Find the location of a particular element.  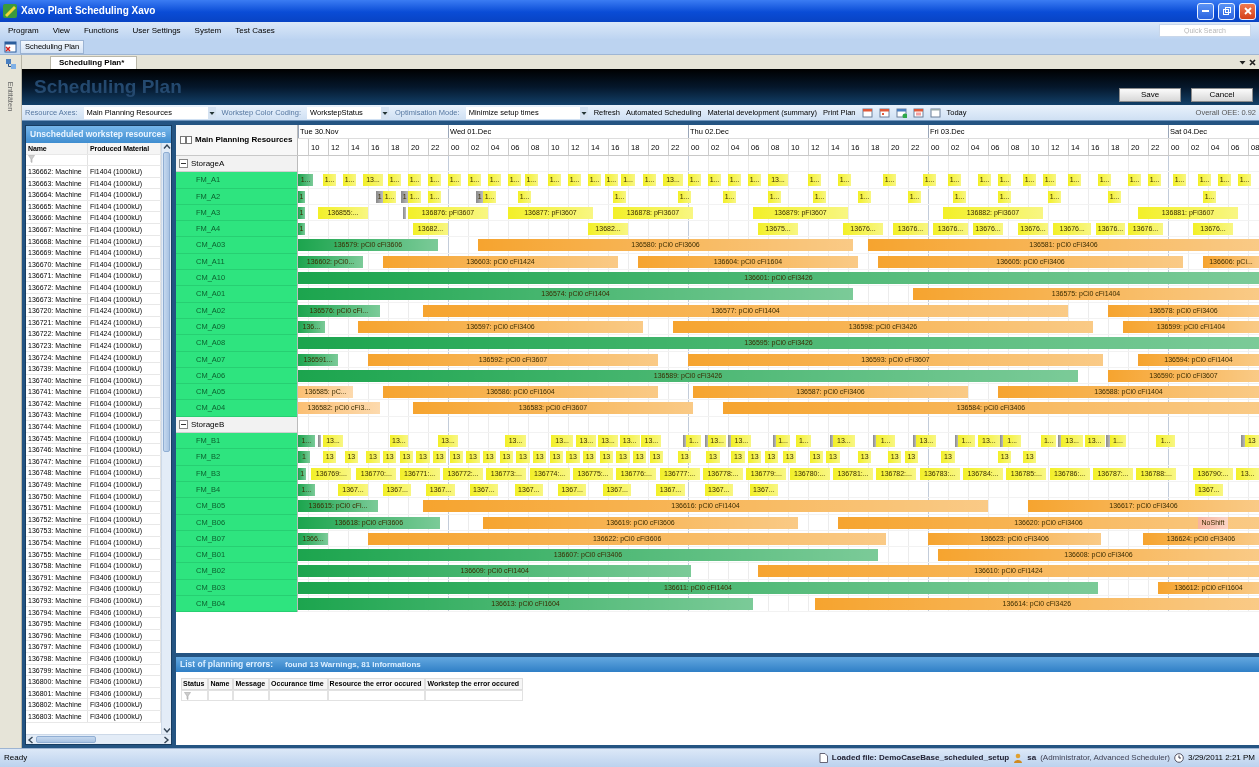

menu-item: System is located at coordinates (208, 30).